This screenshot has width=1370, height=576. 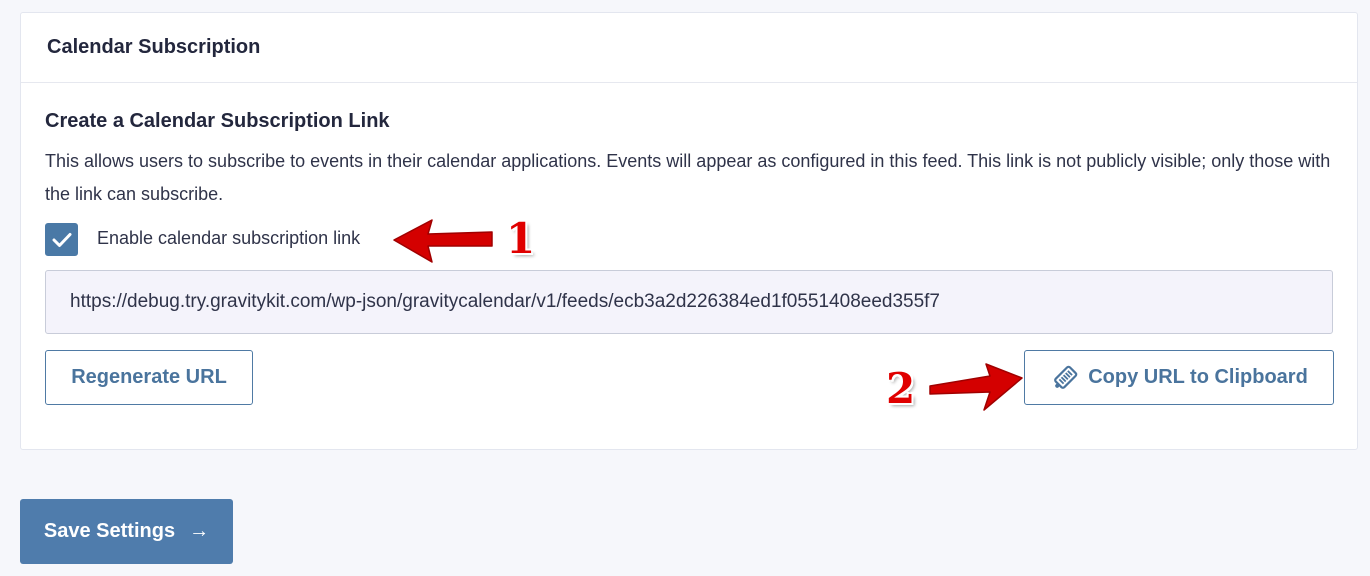 What do you see at coordinates (154, 47) in the screenshot?
I see `card-title: Calendar Subscription` at bounding box center [154, 47].